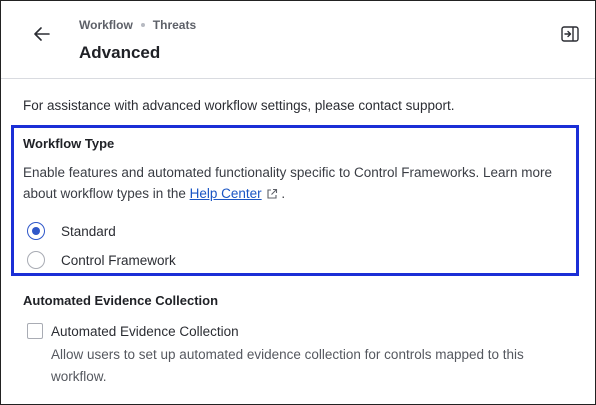 This screenshot has width=596, height=405. What do you see at coordinates (137, 25) in the screenshot?
I see `breadcrumb: Workflow Threats` at bounding box center [137, 25].